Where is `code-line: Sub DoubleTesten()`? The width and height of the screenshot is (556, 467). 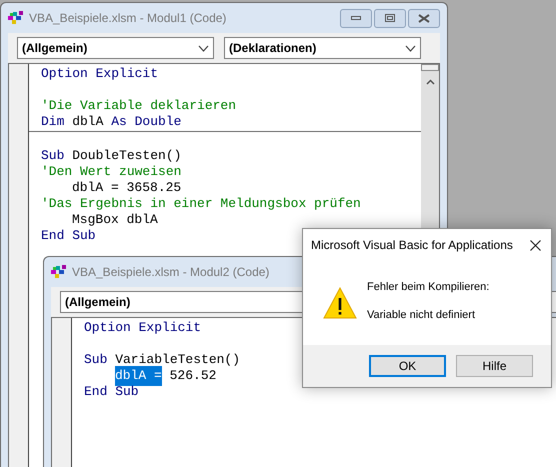
code-line: Sub DoubleTesten() is located at coordinates (111, 156).